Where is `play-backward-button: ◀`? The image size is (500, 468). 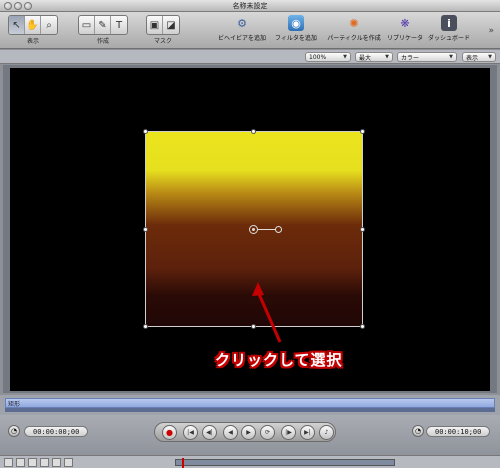
play-backward-button: ◀ is located at coordinates (230, 432).